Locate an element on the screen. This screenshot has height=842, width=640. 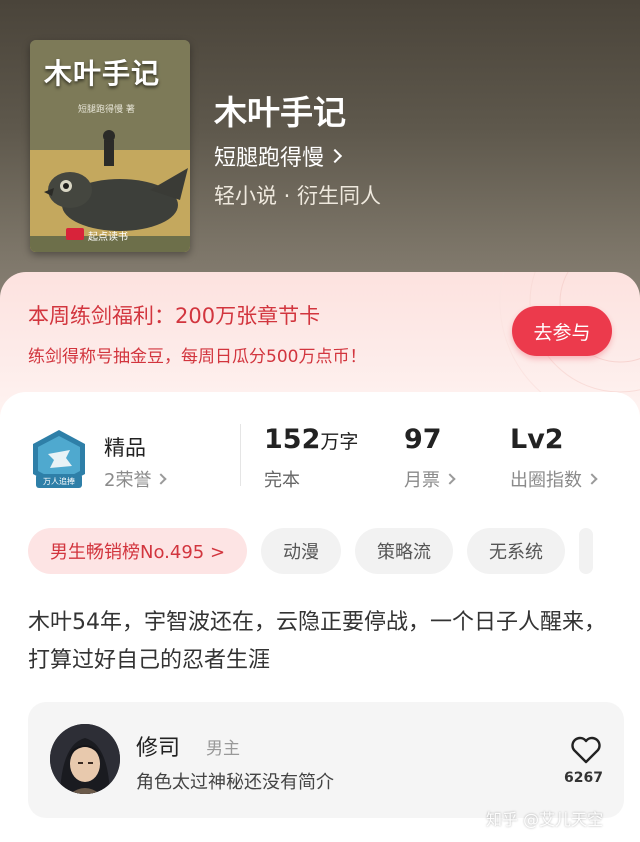
monthly-votes-value: 97 is located at coordinates (423, 439).